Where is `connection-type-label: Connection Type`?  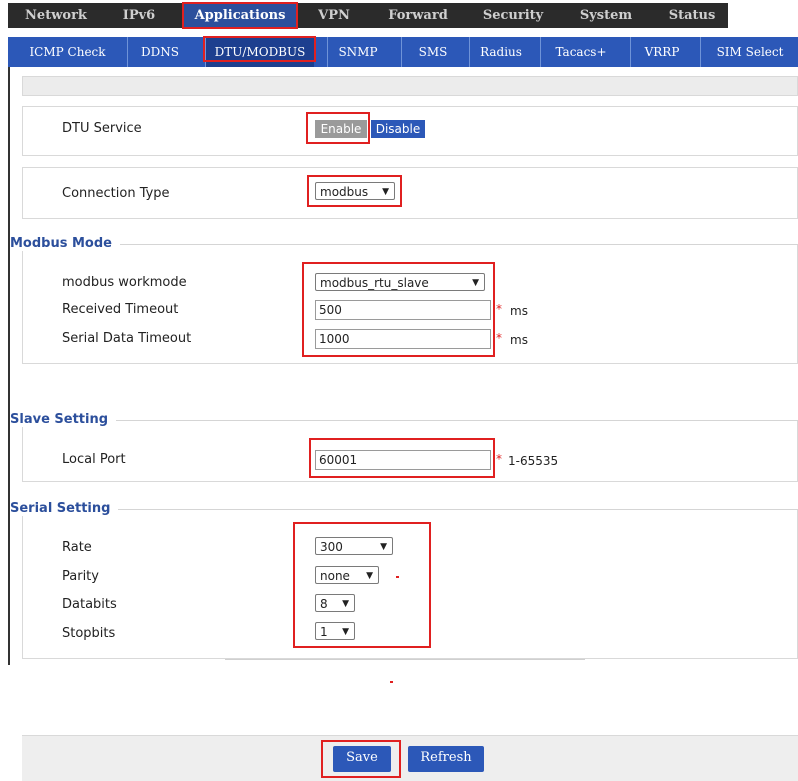 connection-type-label: Connection Type is located at coordinates (116, 193).